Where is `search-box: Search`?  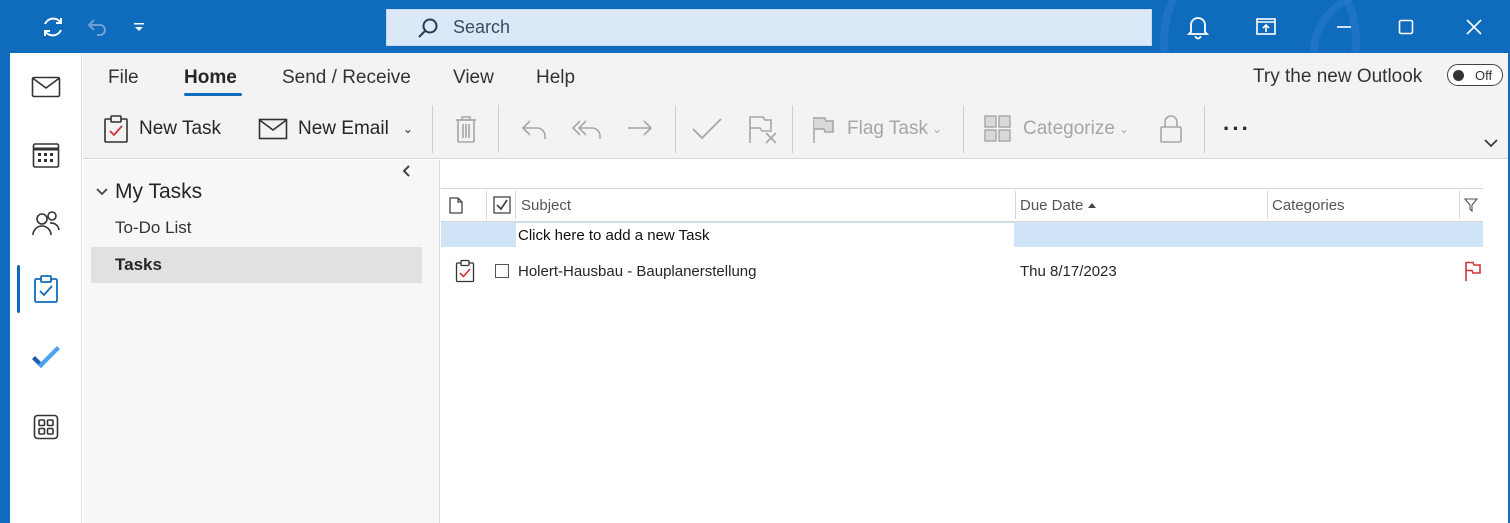
search-box: Search is located at coordinates (769, 27).